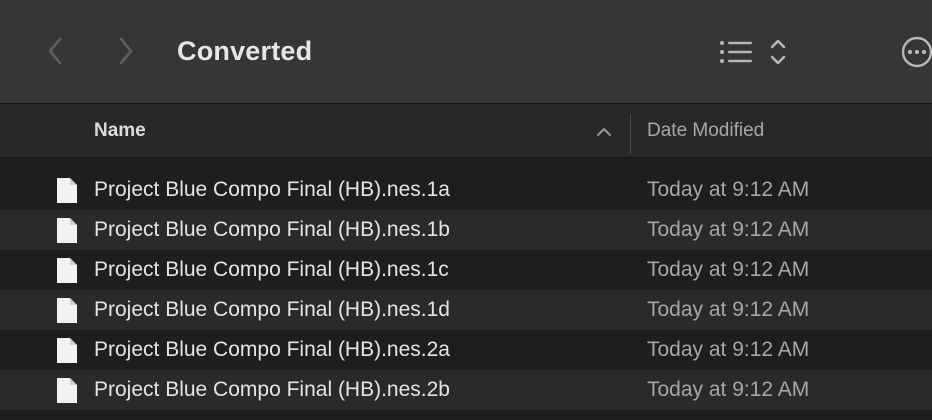  I want to click on date-modified-column-header: Date Modified, so click(705, 131).